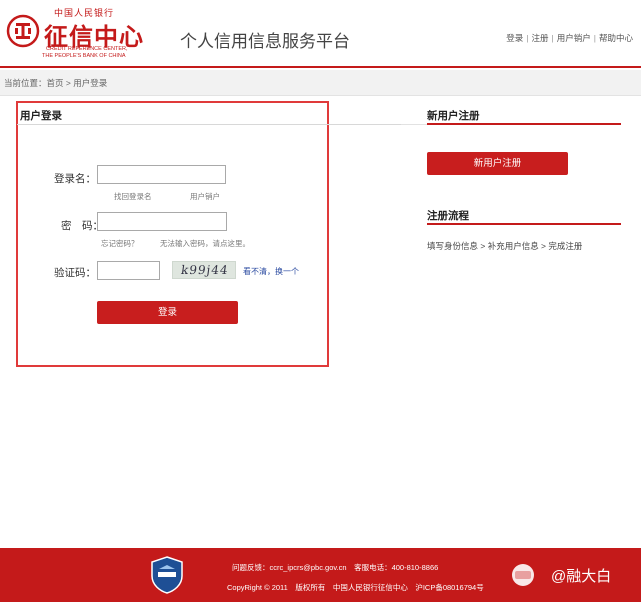 Image resolution: width=641 pixels, height=602 pixels. Describe the element at coordinates (161, 174) in the screenshot. I see `username-input` at that location.